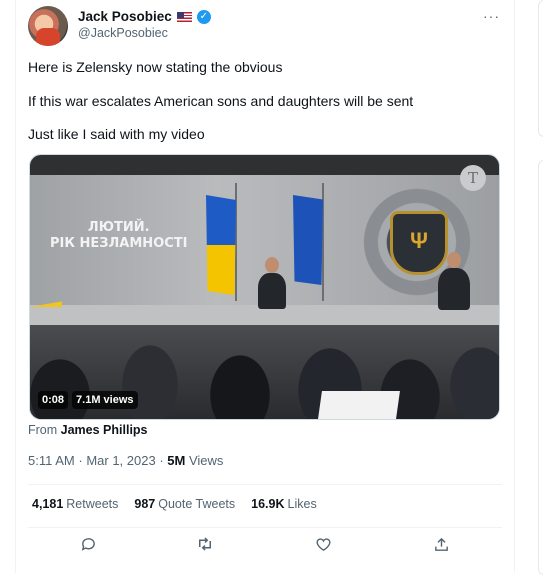  Describe the element at coordinates (43, 430) in the screenshot. I see `from-prefix: From` at that location.